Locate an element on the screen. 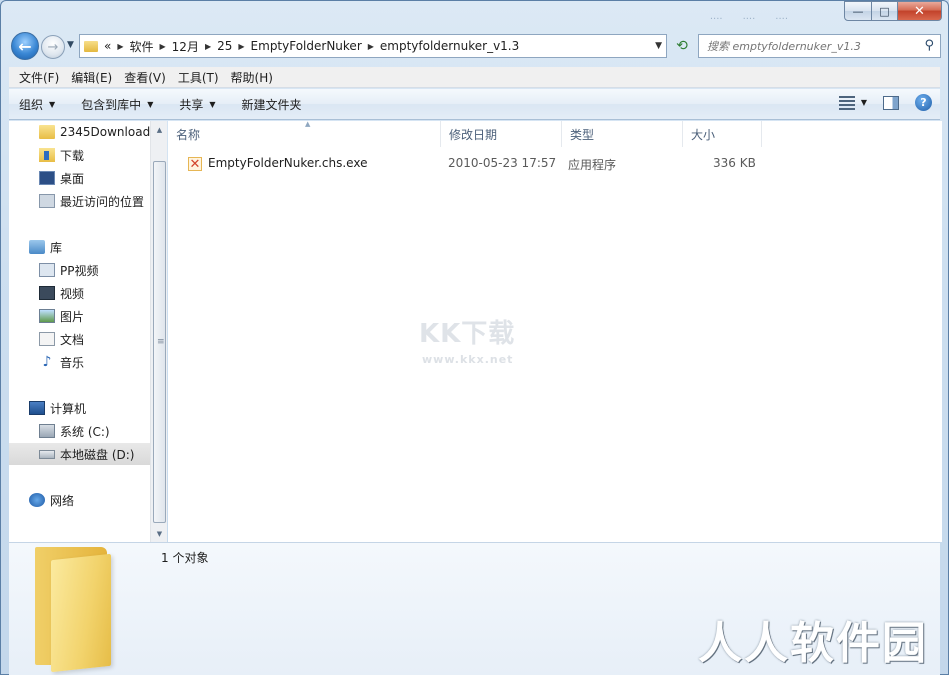 The width and height of the screenshot is (949, 675). nav-item-computer: 计算机 is located at coordinates (79, 408).